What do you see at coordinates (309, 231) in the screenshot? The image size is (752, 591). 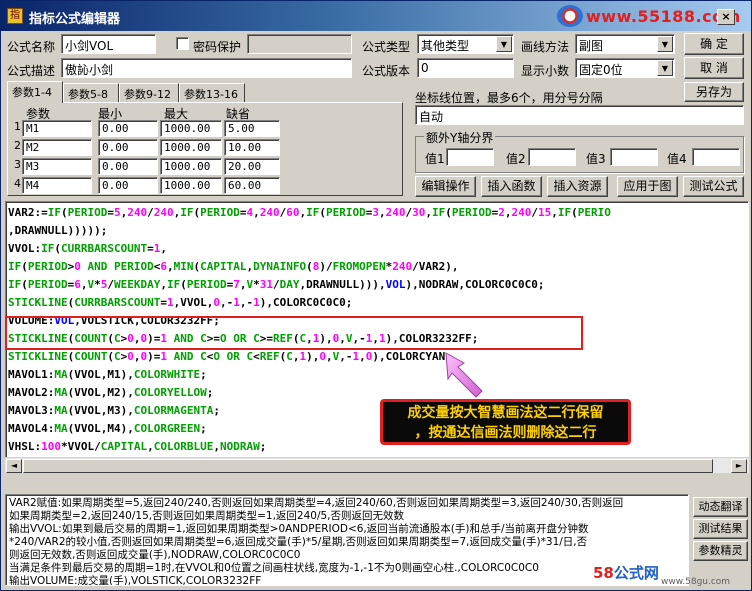 I see `code-line: ,DRAWNULL)))));` at bounding box center [309, 231].